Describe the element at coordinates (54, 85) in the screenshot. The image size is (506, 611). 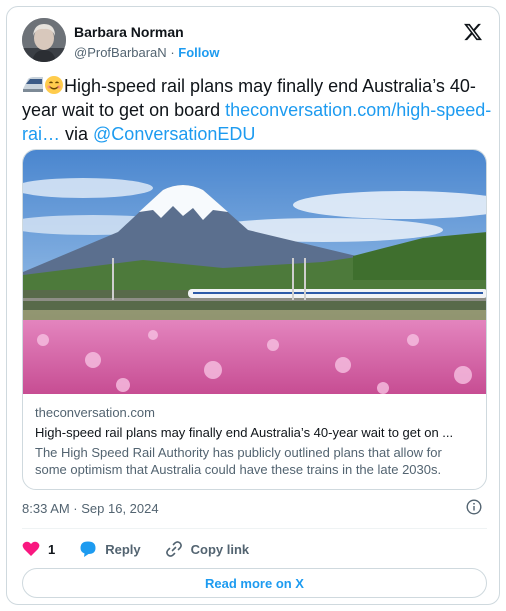
I see `smiling-face-icon` at that location.